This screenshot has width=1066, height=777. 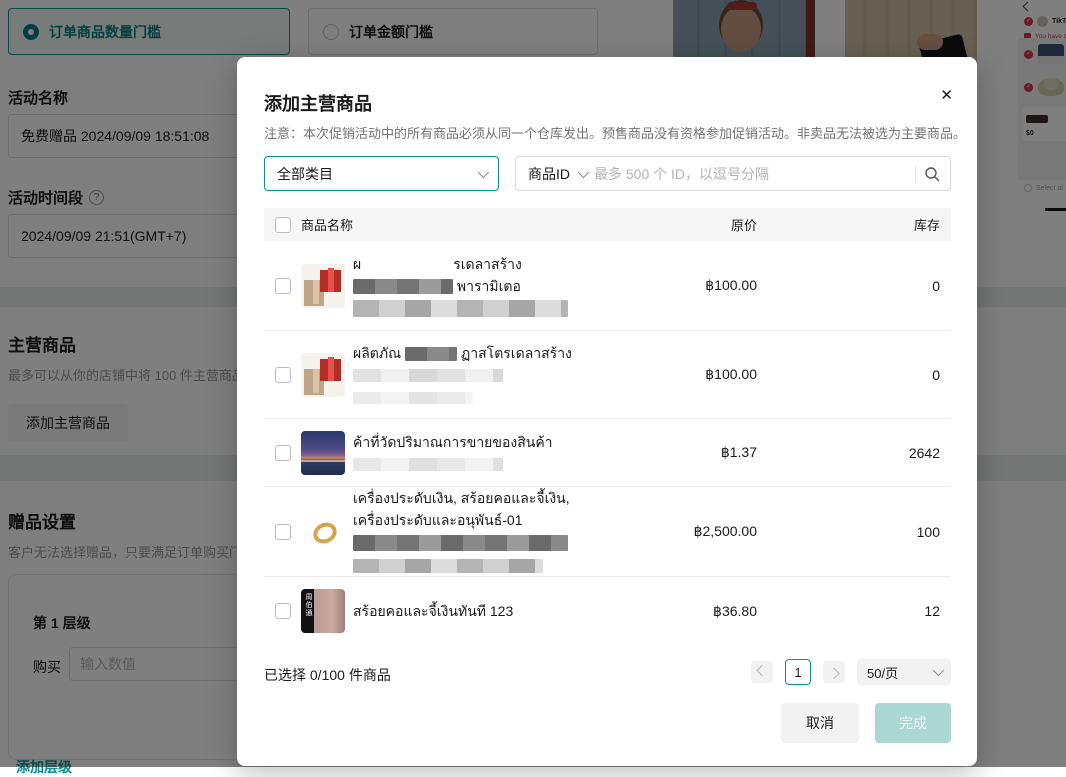 I want to click on product-price: ฿1.37, so click(x=738, y=452).